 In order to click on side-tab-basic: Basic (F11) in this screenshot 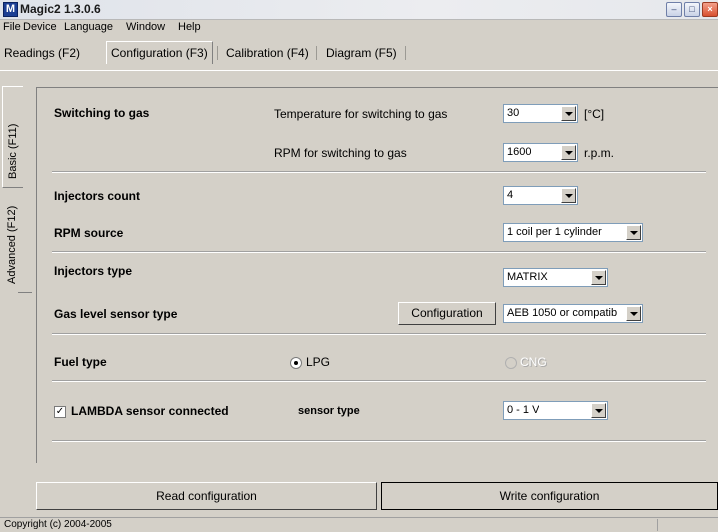, I will do `click(12, 137)`.